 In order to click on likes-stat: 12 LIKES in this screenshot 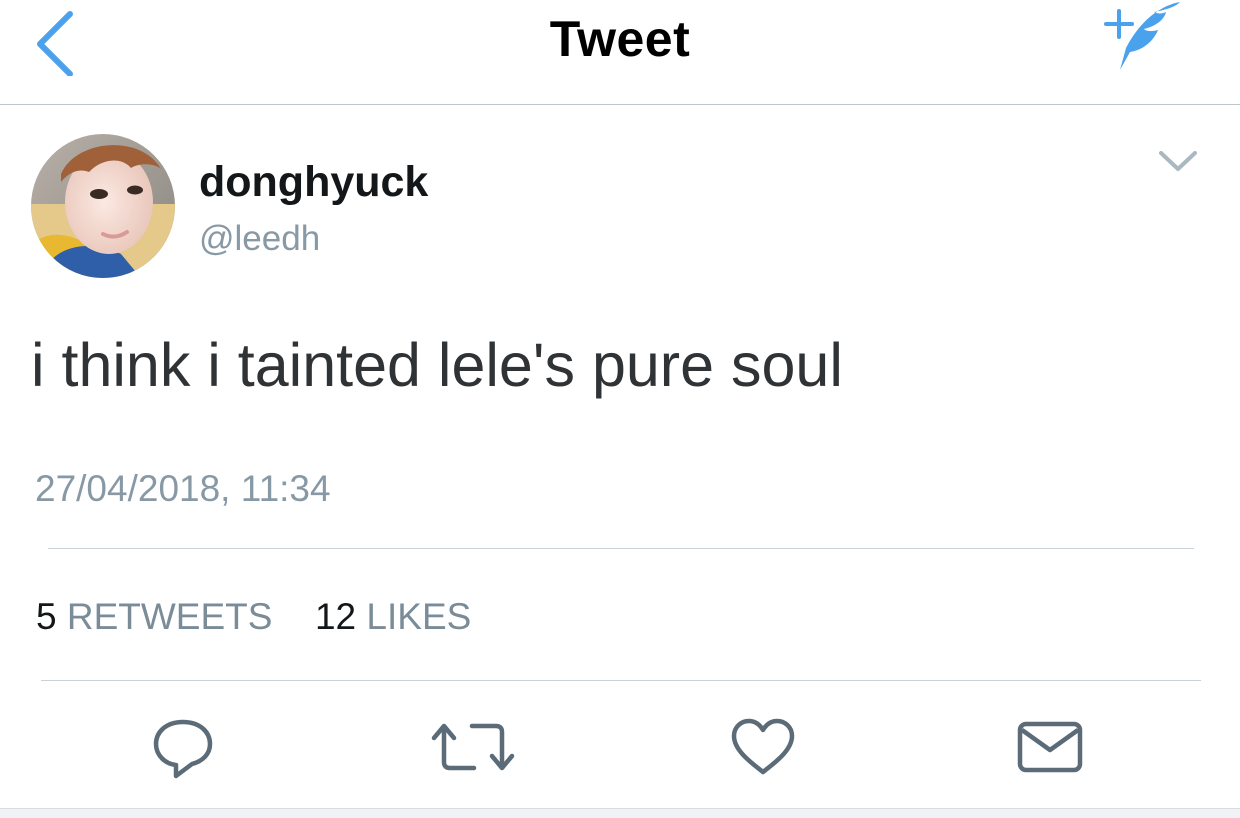, I will do `click(393, 616)`.